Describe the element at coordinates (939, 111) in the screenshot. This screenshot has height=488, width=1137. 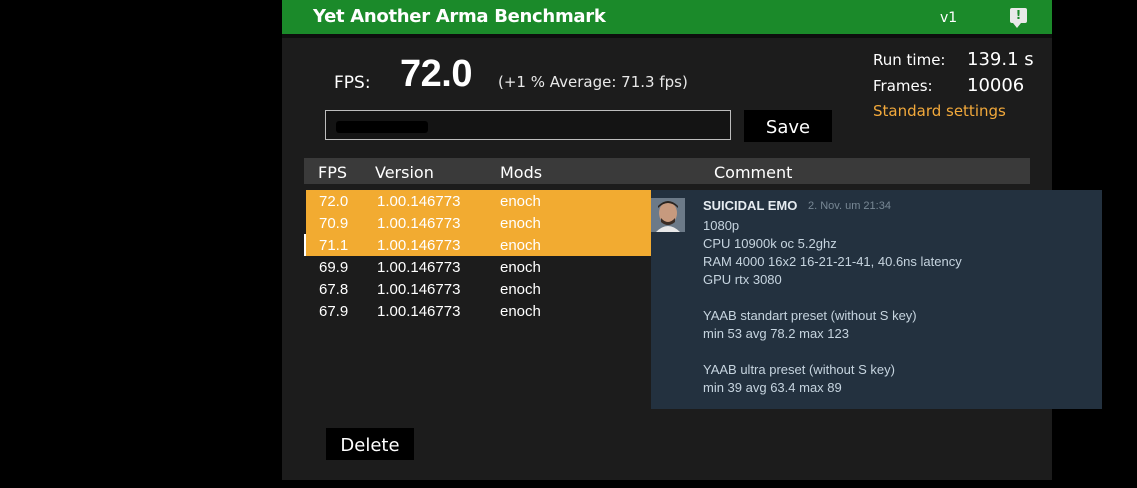
I see `standard-settings-link: Standard settings` at that location.